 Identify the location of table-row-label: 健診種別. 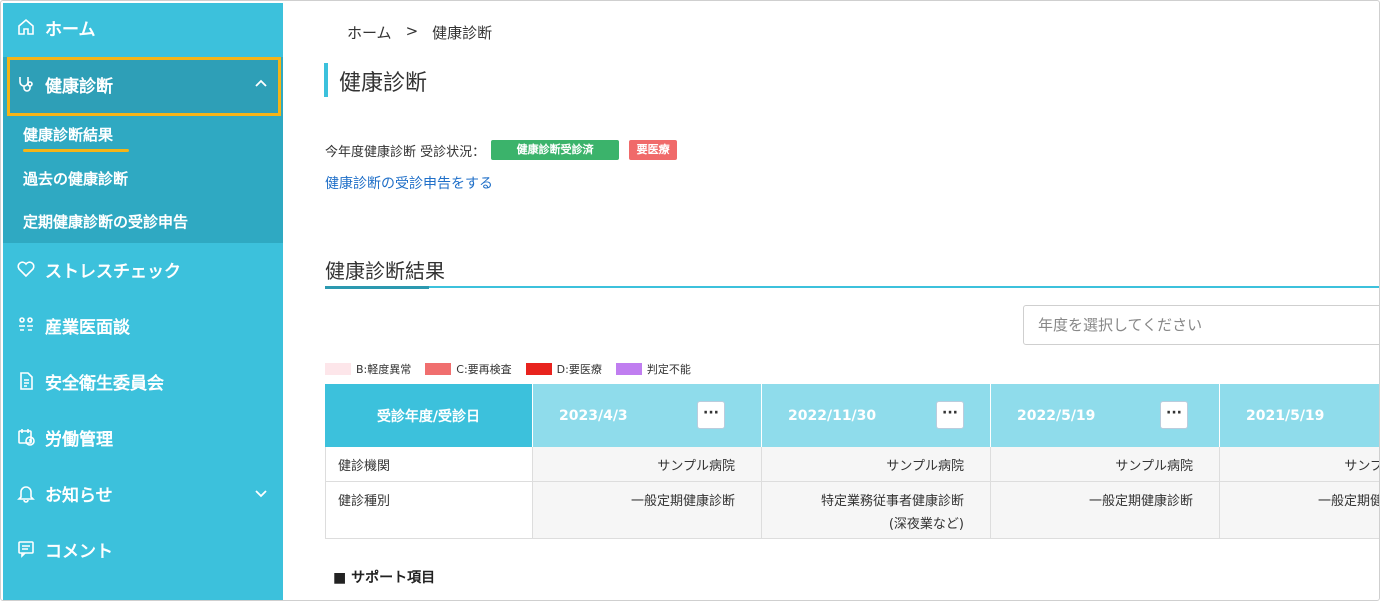
(429, 510).